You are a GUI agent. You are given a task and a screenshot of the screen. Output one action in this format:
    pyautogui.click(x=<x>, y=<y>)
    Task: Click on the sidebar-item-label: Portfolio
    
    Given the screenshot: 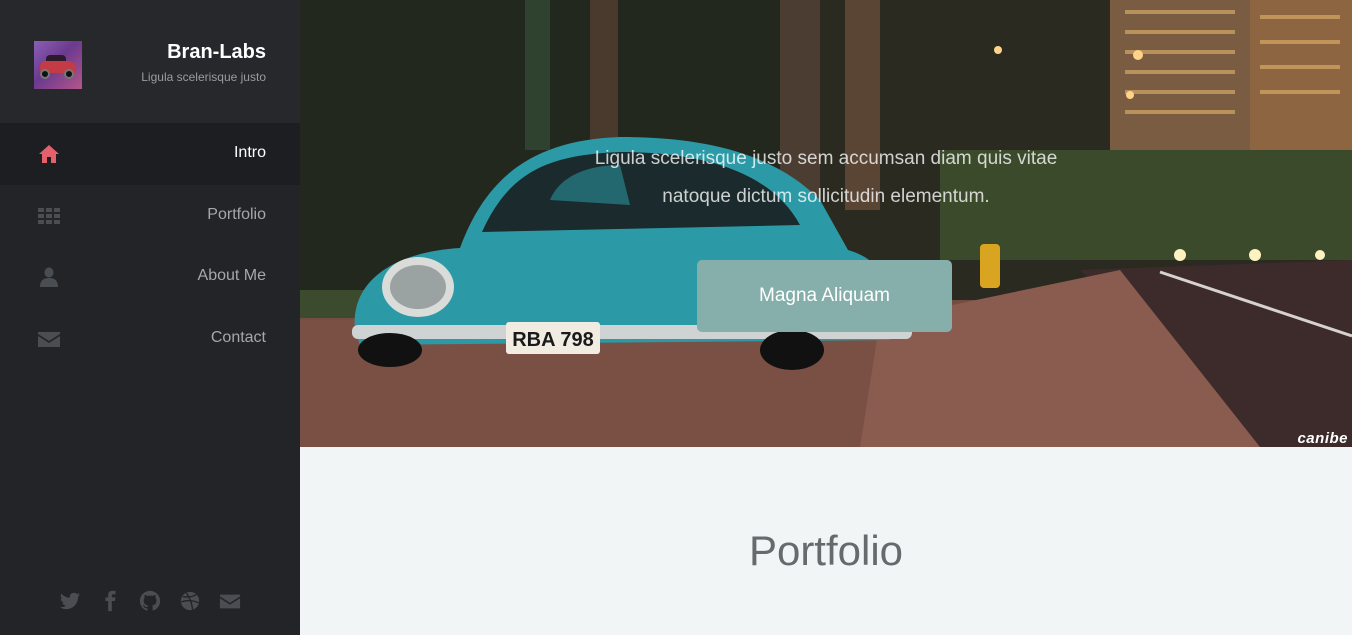 What is the action you would take?
    pyautogui.click(x=236, y=214)
    